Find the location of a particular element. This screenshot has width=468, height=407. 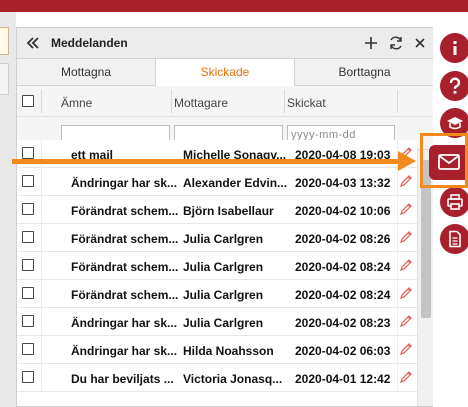

info-button is located at coordinates (454, 48).